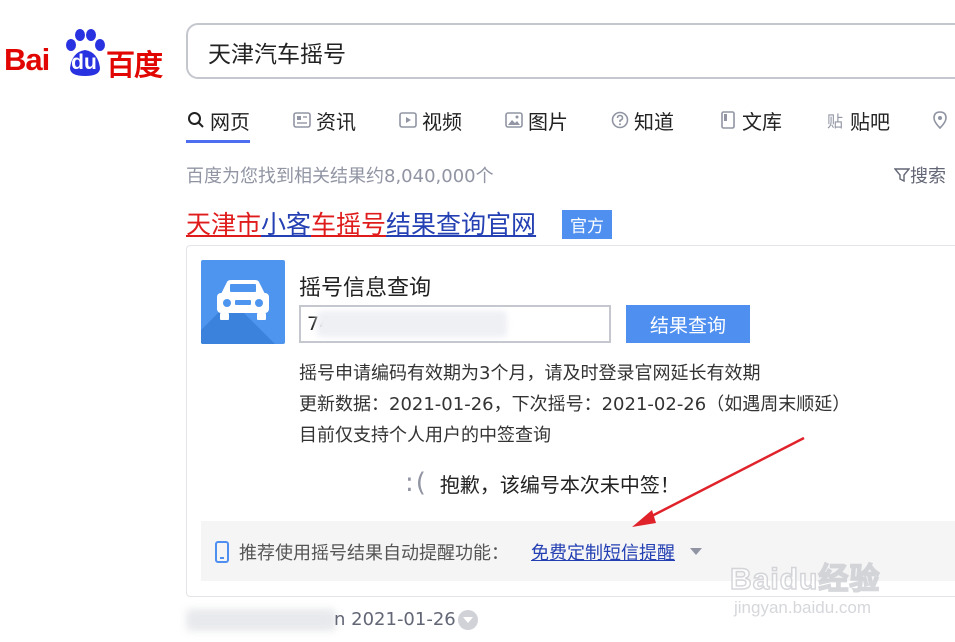  What do you see at coordinates (461, 224) in the screenshot?
I see `title-part: 结果查询官网` at bounding box center [461, 224].